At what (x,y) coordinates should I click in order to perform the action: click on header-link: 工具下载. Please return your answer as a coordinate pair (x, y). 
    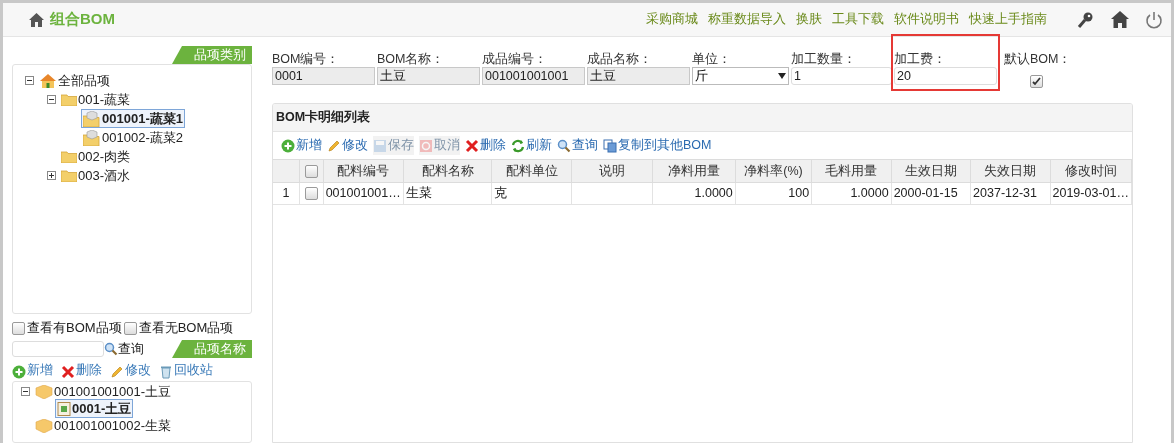
    Looking at the image, I should click on (858, 19).